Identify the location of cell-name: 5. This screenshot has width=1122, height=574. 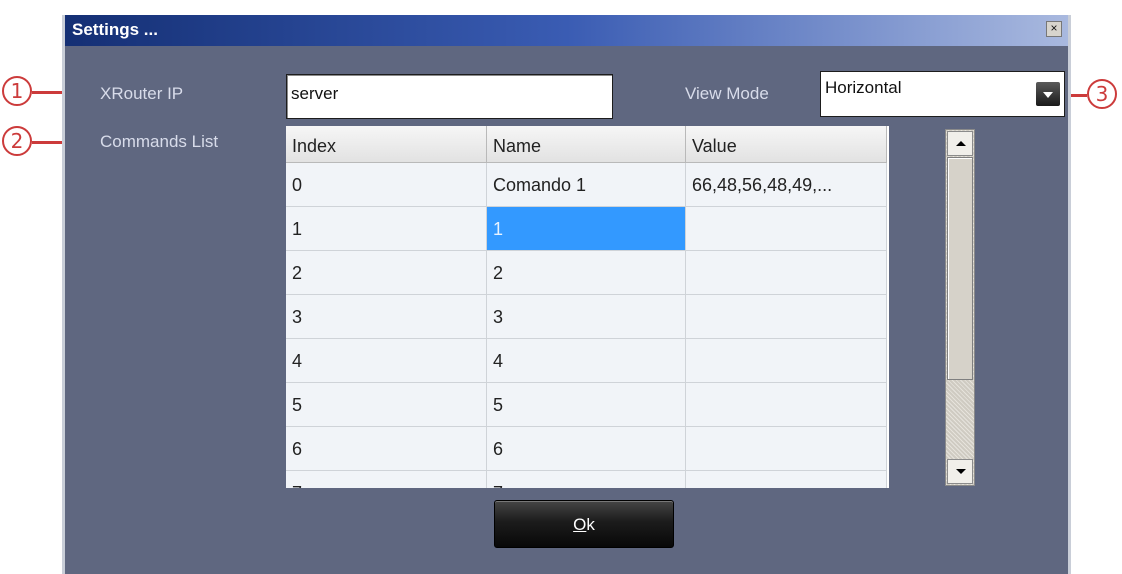
(586, 405).